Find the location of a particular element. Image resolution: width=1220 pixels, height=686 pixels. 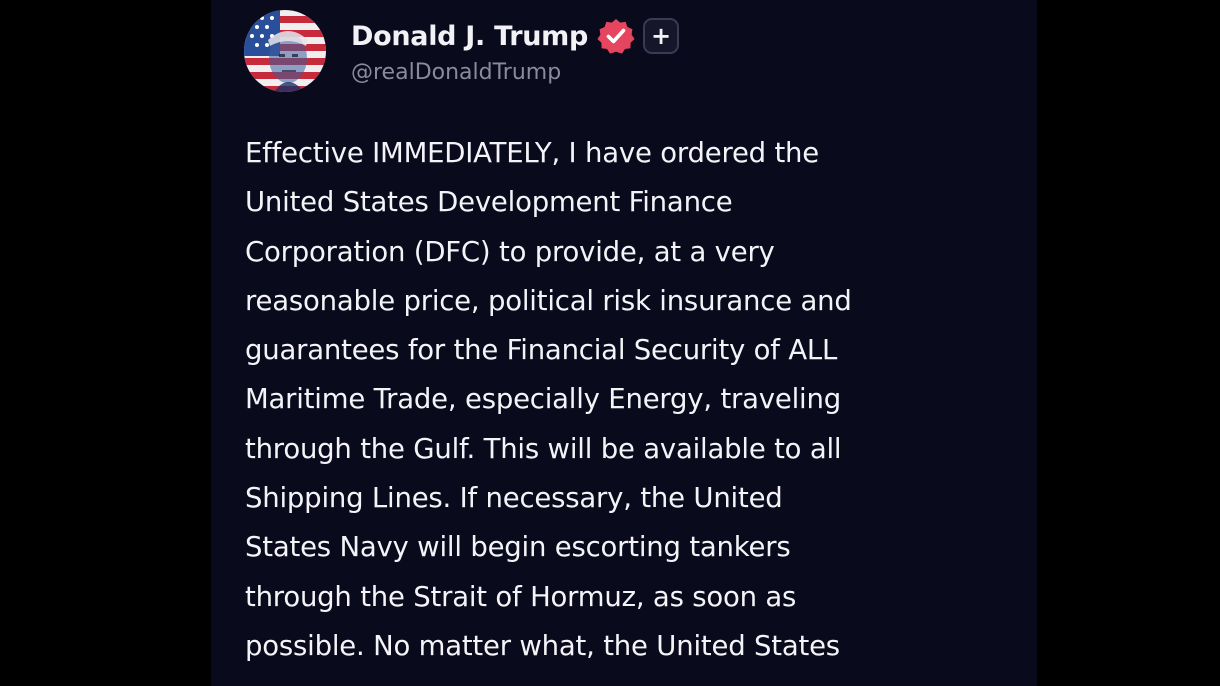

follow-plus-button: + is located at coordinates (661, 36).